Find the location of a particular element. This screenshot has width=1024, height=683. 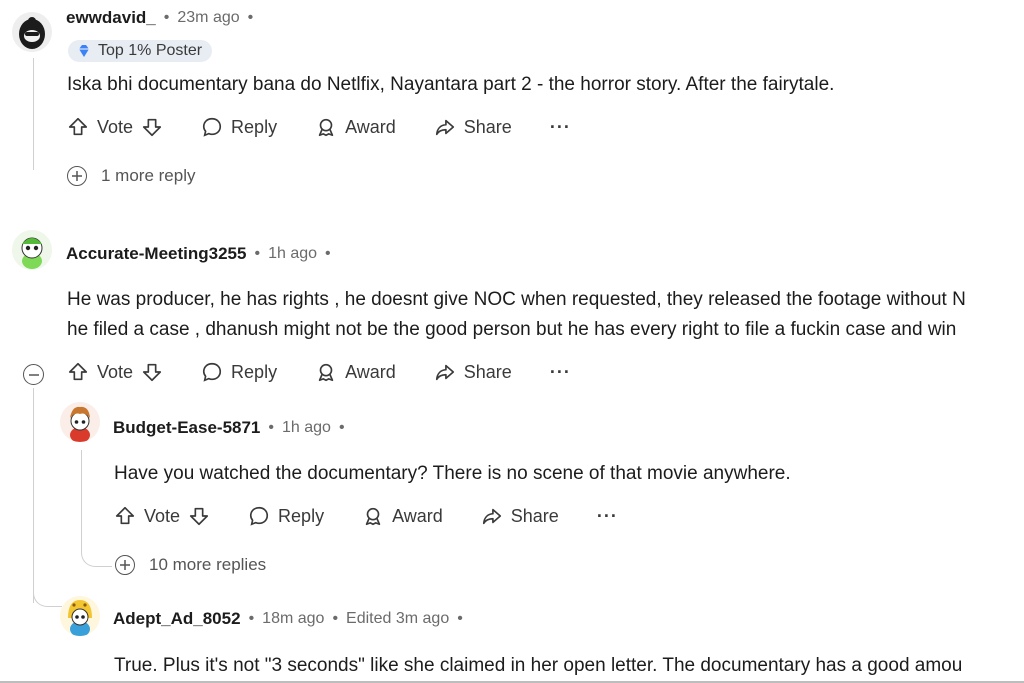

user-flair-badge: Top 1% Poster is located at coordinates (140, 51).